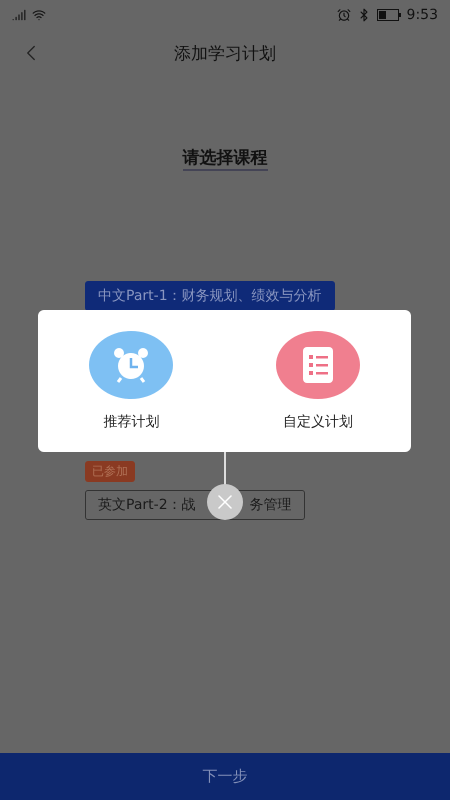 This screenshot has width=450, height=800. I want to click on signal-icon, so click(19, 15).